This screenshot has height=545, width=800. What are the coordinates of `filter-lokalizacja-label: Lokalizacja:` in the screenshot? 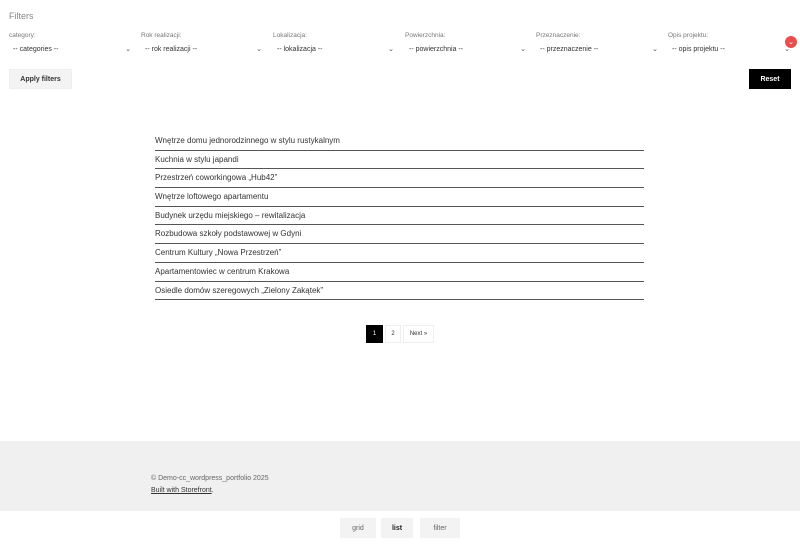 It's located at (290, 35).